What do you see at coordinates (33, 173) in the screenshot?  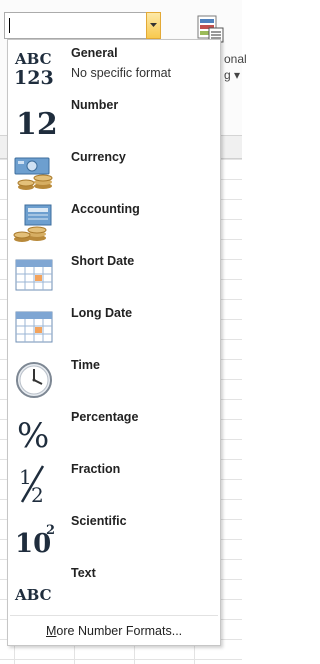 I see `currency-banknote-icon` at bounding box center [33, 173].